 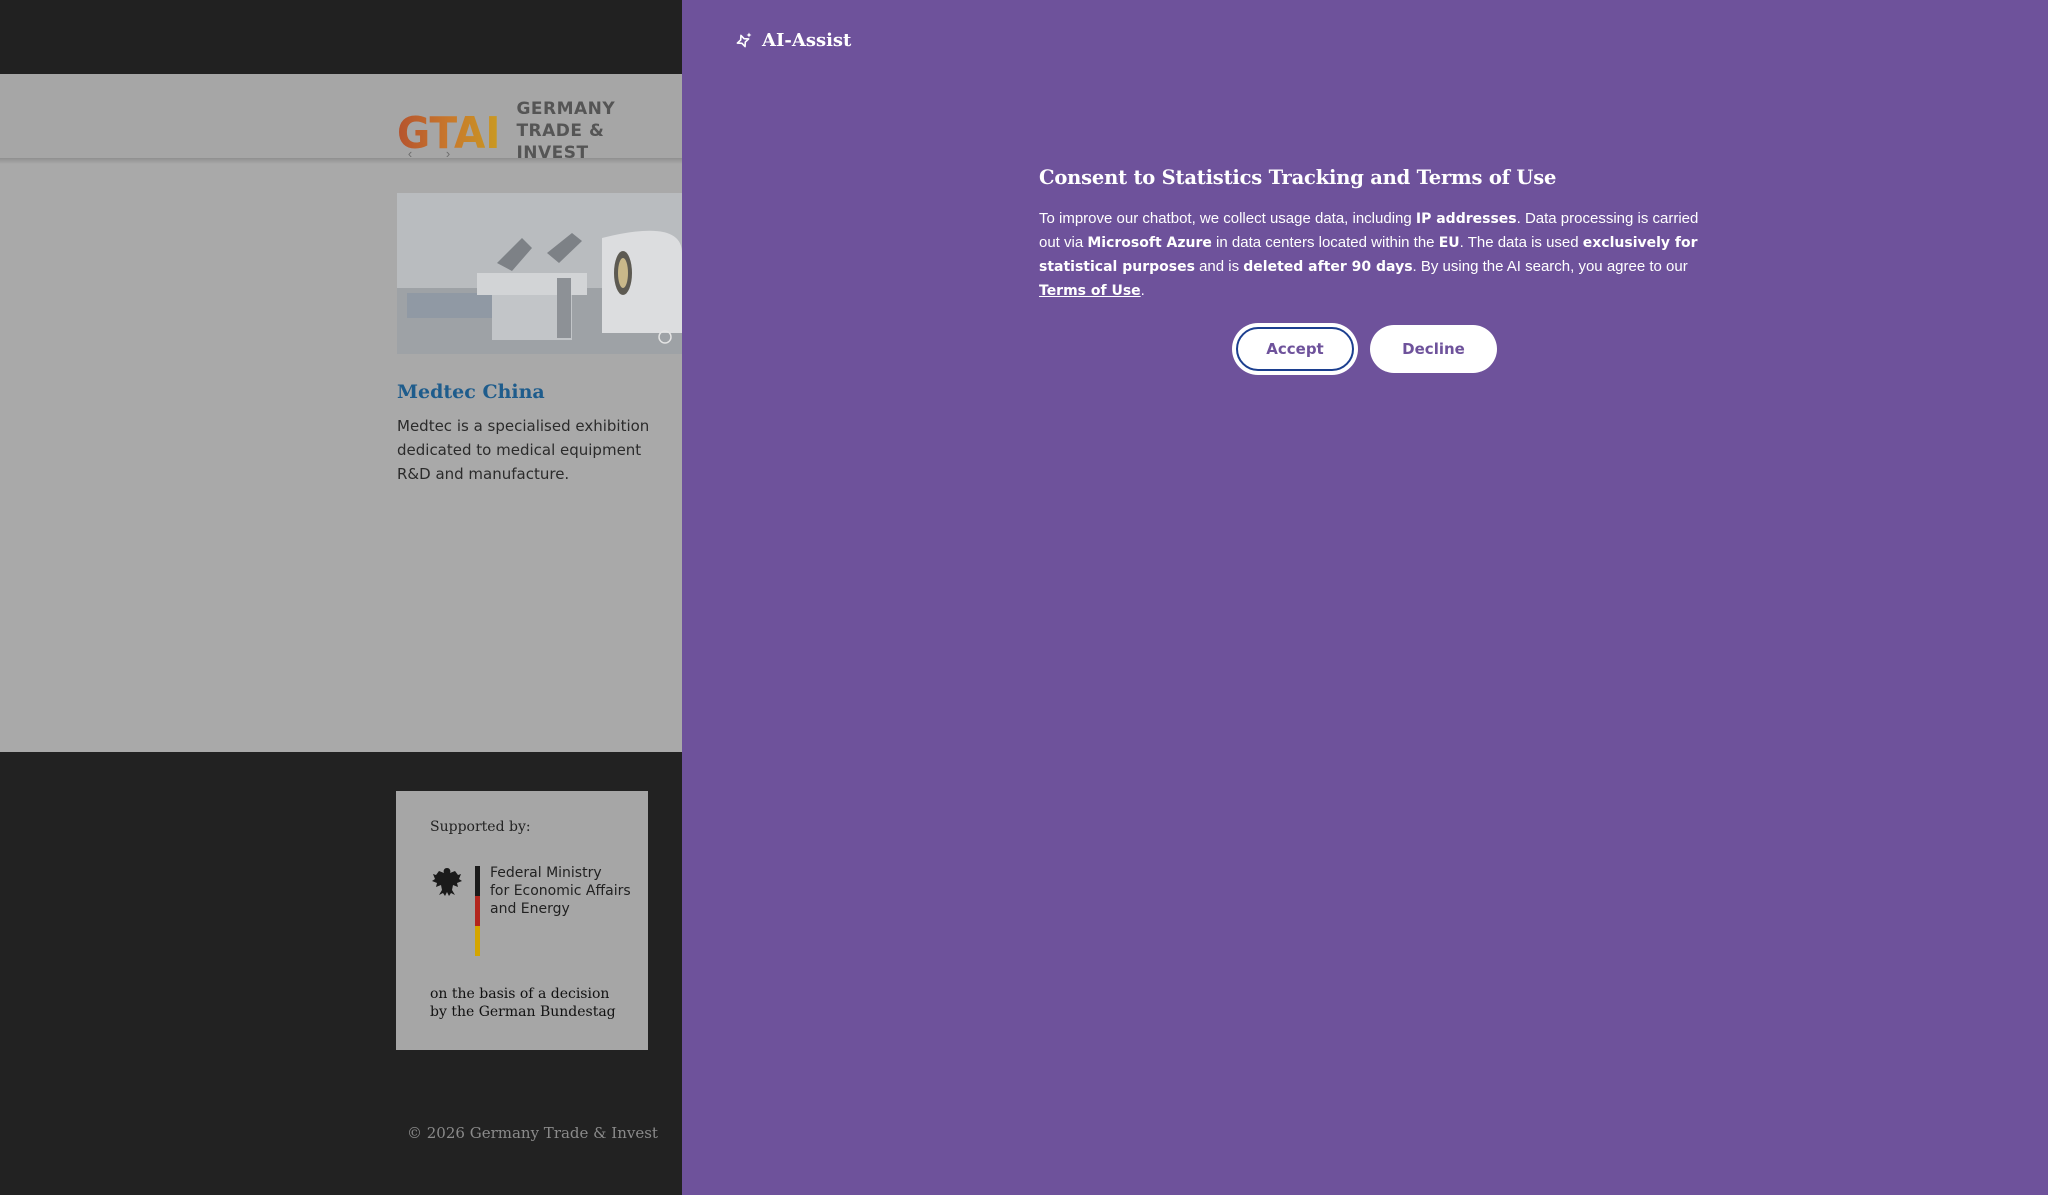 What do you see at coordinates (807, 40) in the screenshot?
I see `panel-title: AI-Assist` at bounding box center [807, 40].